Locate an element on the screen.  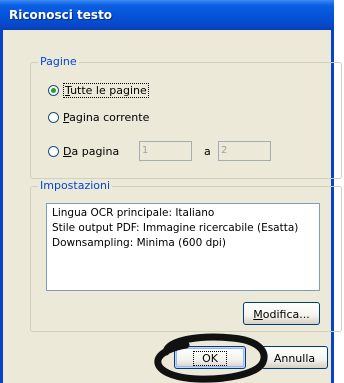
radio-all-pages-button is located at coordinates (53, 90).